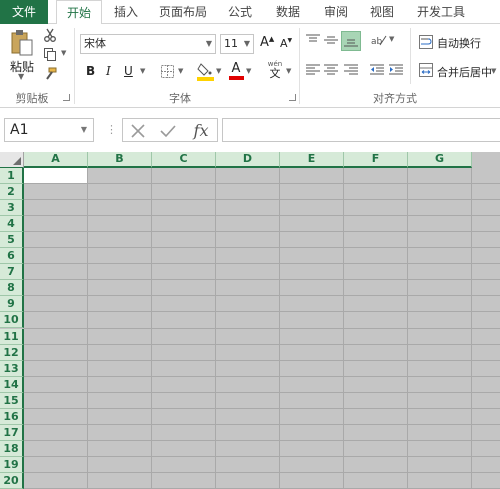  What do you see at coordinates (312, 160) in the screenshot?
I see `column-header-e: E` at bounding box center [312, 160].